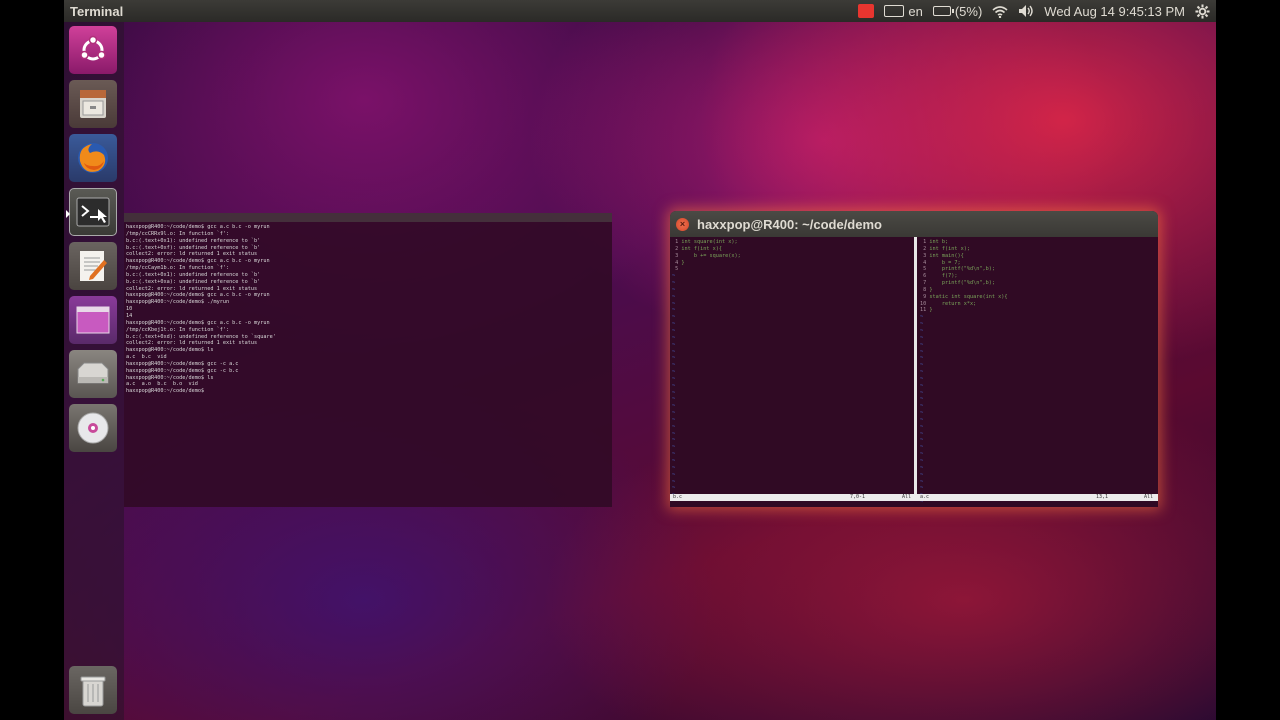  What do you see at coordinates (1038, 249) in the screenshot?
I see `code-line: 2 int f(int x);` at bounding box center [1038, 249].